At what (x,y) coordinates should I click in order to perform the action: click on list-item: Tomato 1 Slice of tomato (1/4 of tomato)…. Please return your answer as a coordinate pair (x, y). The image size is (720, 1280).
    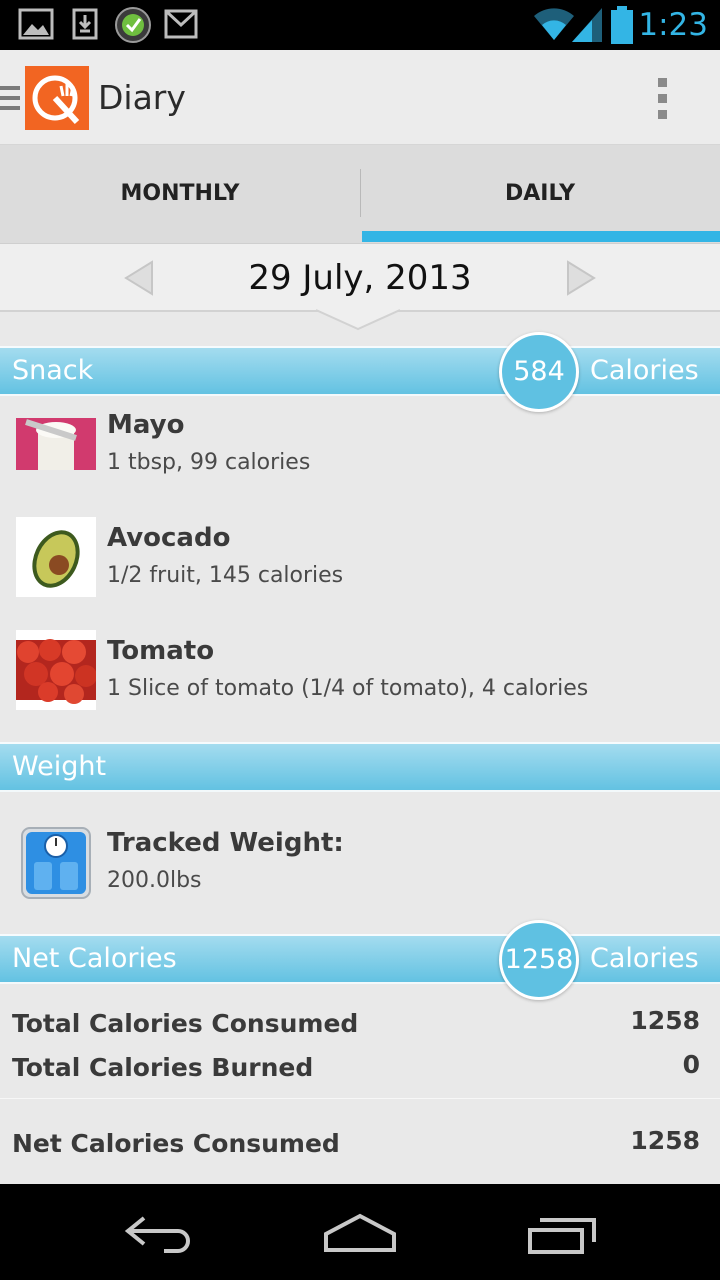
    Looking at the image, I should click on (360, 678).